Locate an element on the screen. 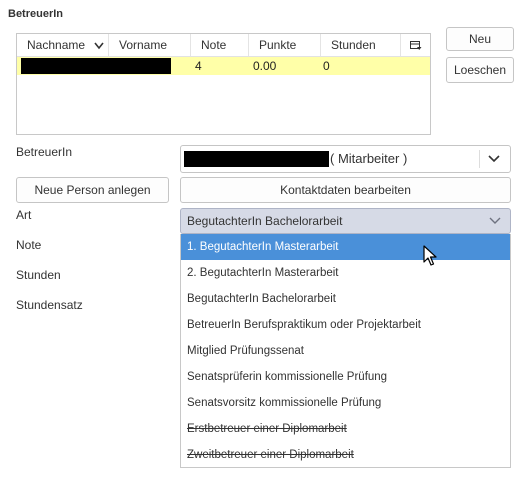 The image size is (520, 478). grid-header: Nachname Vorname Note Punkte Stunden is located at coordinates (223, 45).